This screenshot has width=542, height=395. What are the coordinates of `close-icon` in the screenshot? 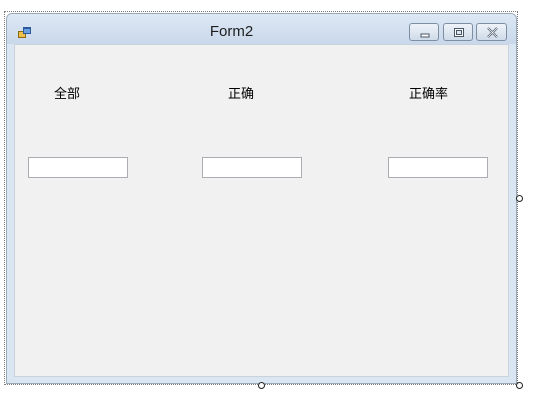 It's located at (492, 32).